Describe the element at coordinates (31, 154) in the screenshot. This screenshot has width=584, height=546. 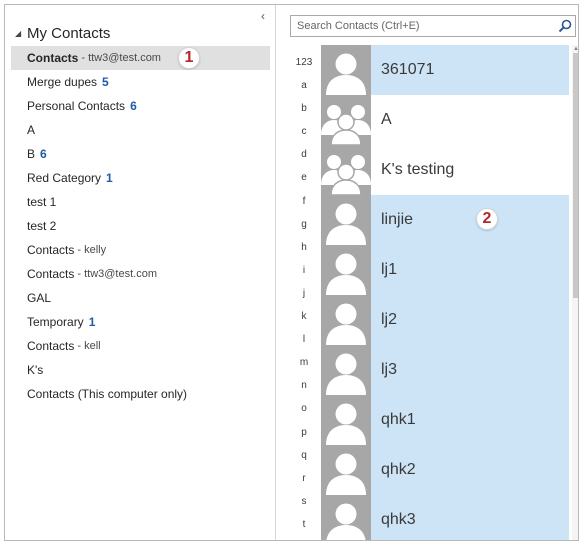
I see `folder-label: B` at that location.